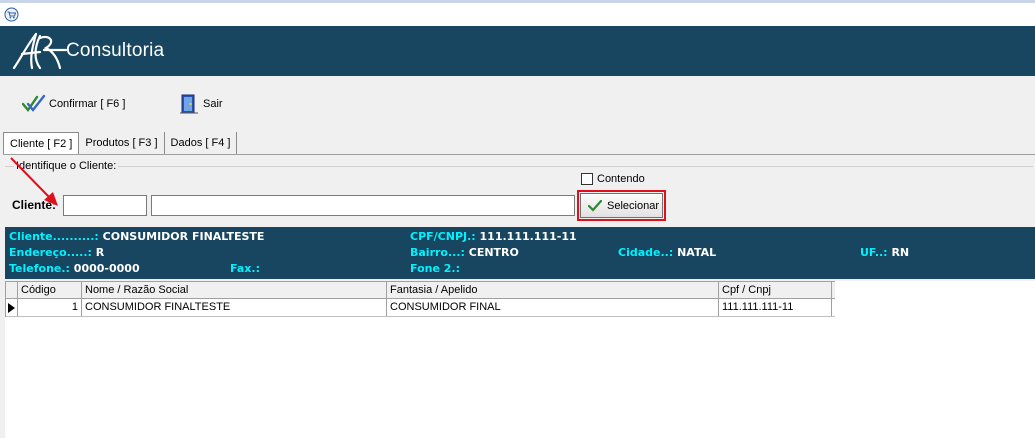 The width and height of the screenshot is (1035, 438). I want to click on current-row-arrow-icon, so click(11, 307).